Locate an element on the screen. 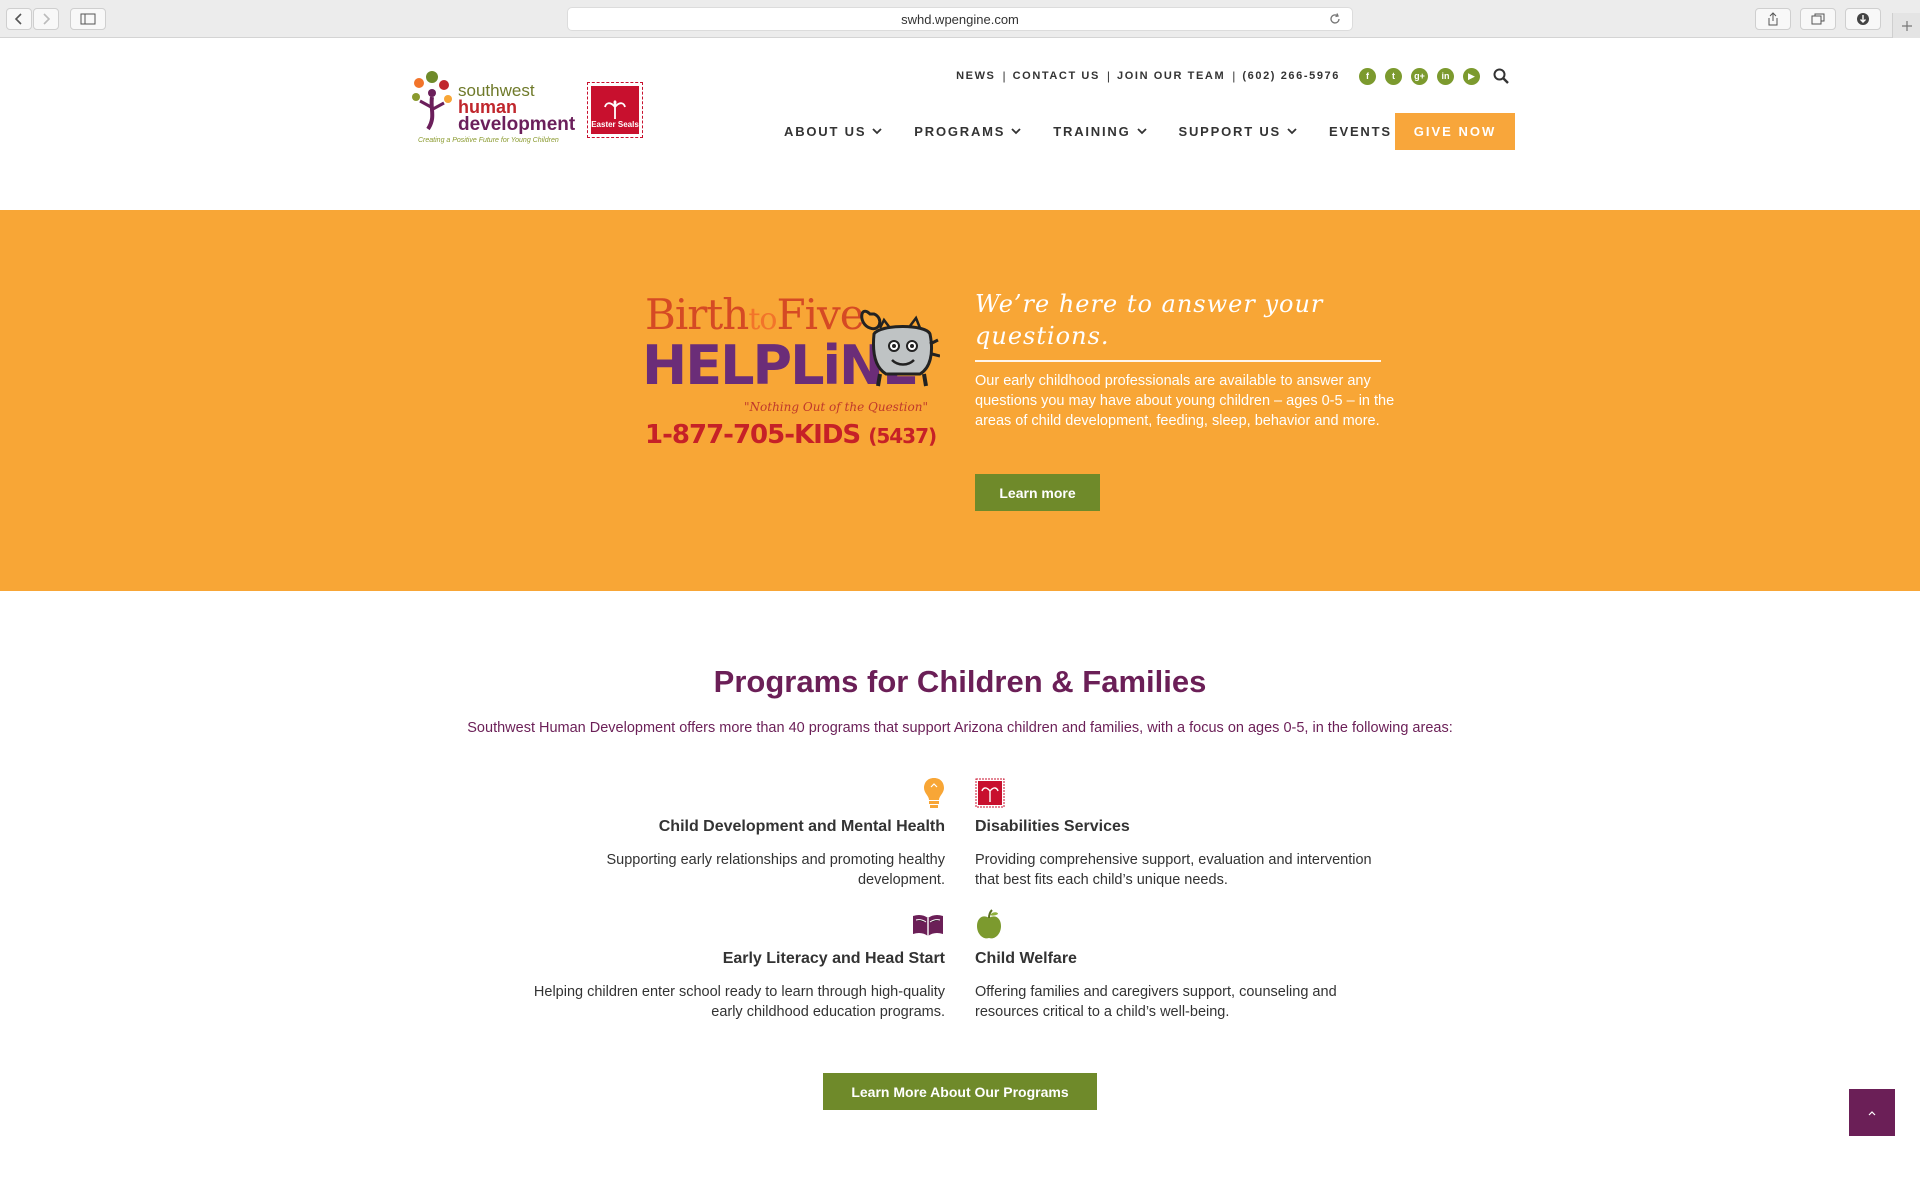  nav-about-us: ABOUT US is located at coordinates (833, 131).